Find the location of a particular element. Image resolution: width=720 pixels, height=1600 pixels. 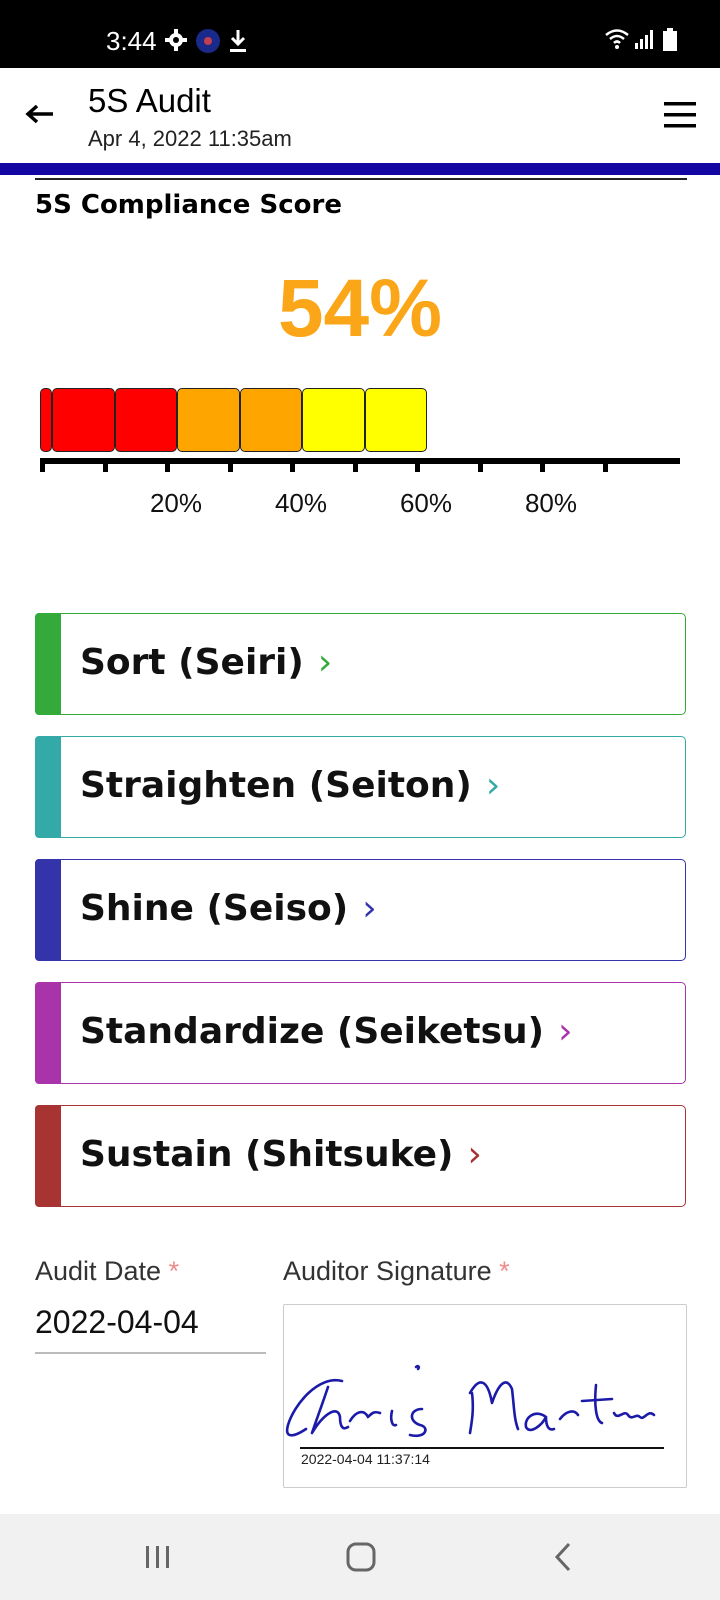

section-card: Standardize (Seiketsu) › is located at coordinates (360, 1033).